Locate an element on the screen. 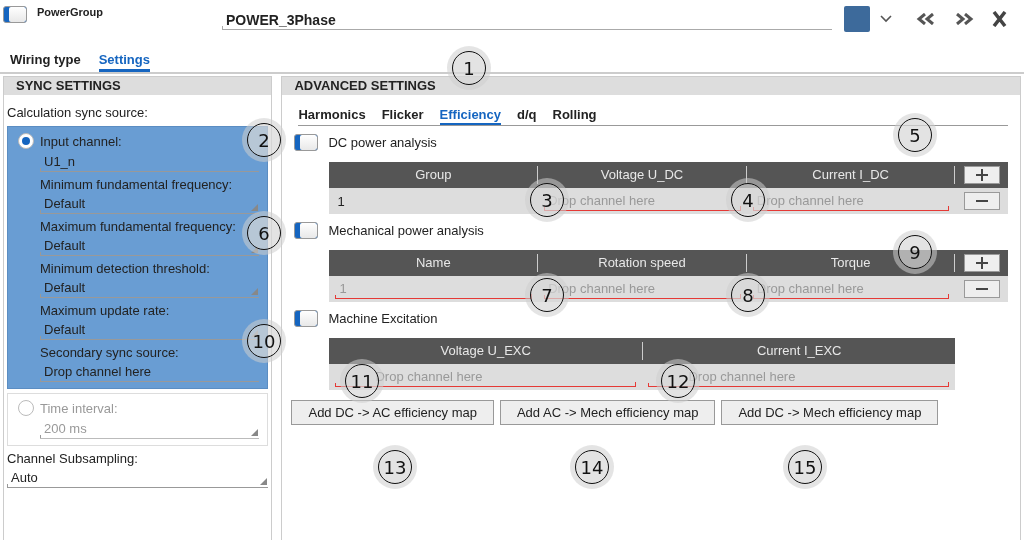 Image resolution: width=1024 pixels, height=540 pixels. callout-number: 11 is located at coordinates (362, 381).